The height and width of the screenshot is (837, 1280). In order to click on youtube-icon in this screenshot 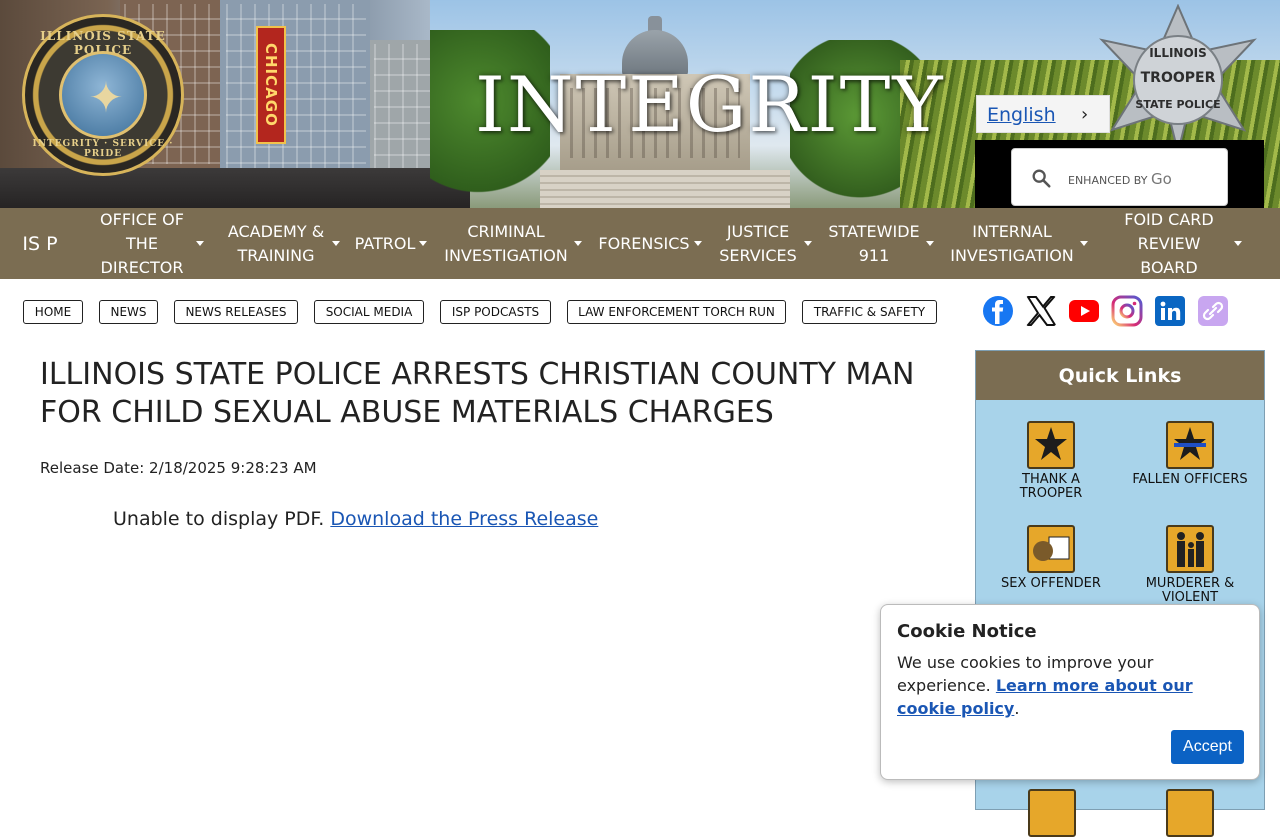, I will do `click(1084, 311)`.